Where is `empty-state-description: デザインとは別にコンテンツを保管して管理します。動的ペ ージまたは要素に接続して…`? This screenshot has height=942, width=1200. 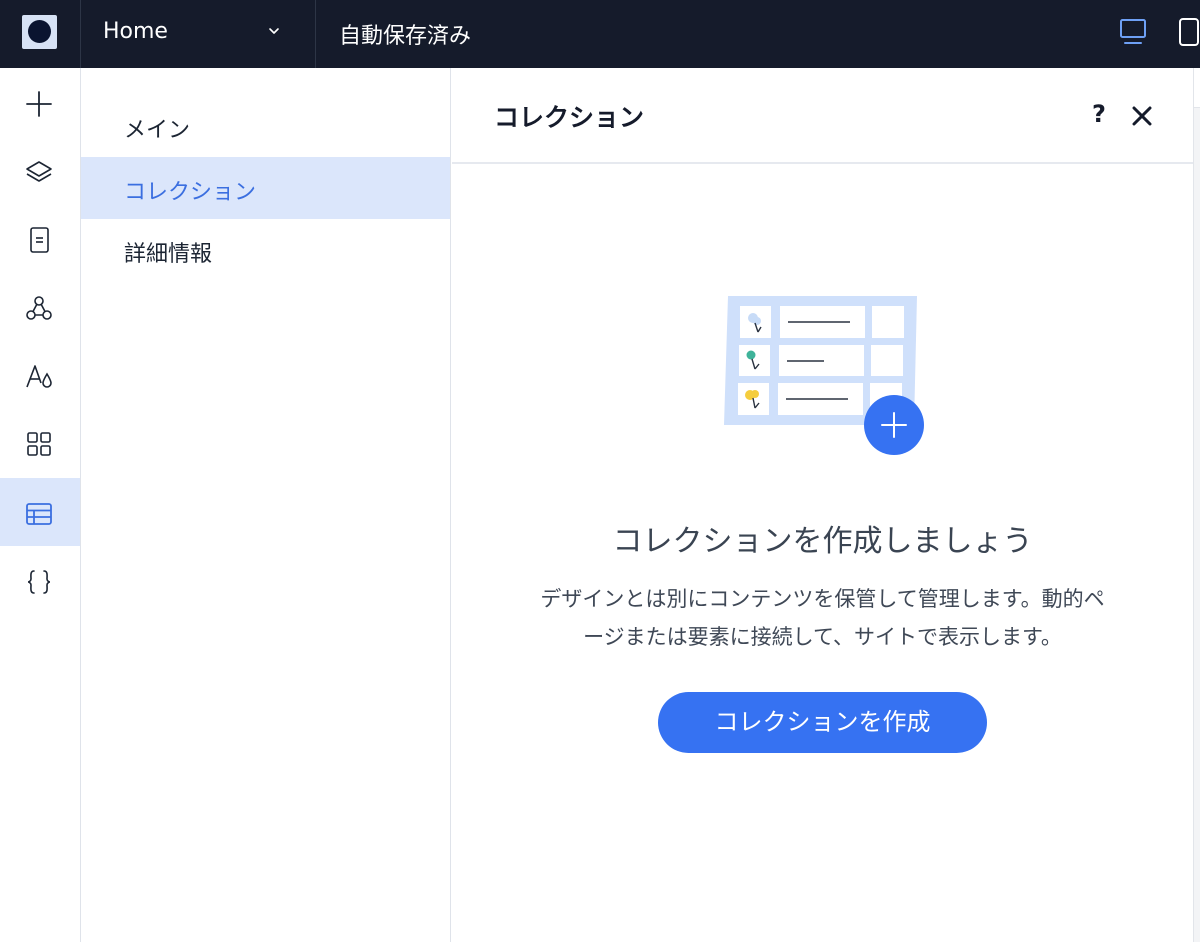 empty-state-description: デザインとは別にコンテンツを保管して管理します。動的ペ ージまたは要素に接続して… is located at coordinates (822, 618).